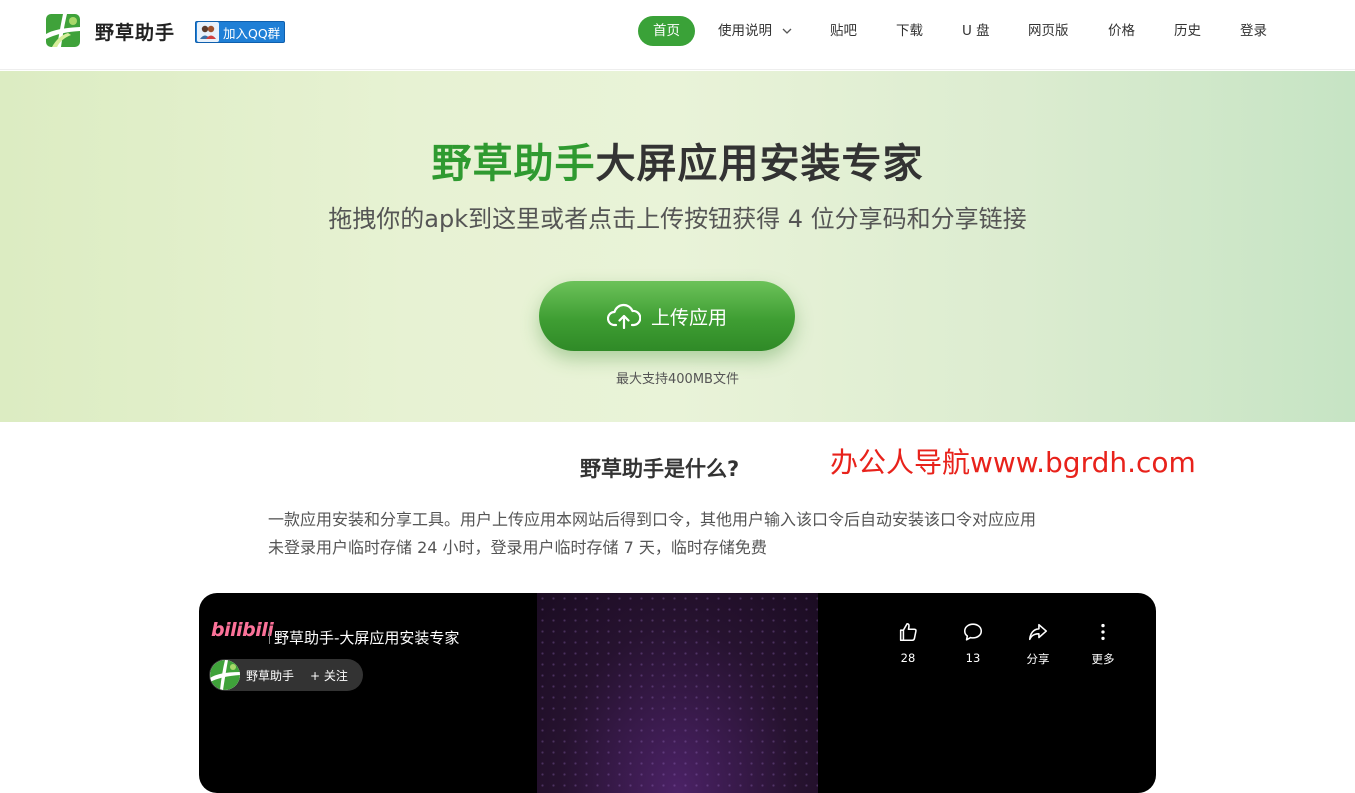 The height and width of the screenshot is (793, 1355). I want to click on nav-forum-label: 贴吧, so click(843, 31).